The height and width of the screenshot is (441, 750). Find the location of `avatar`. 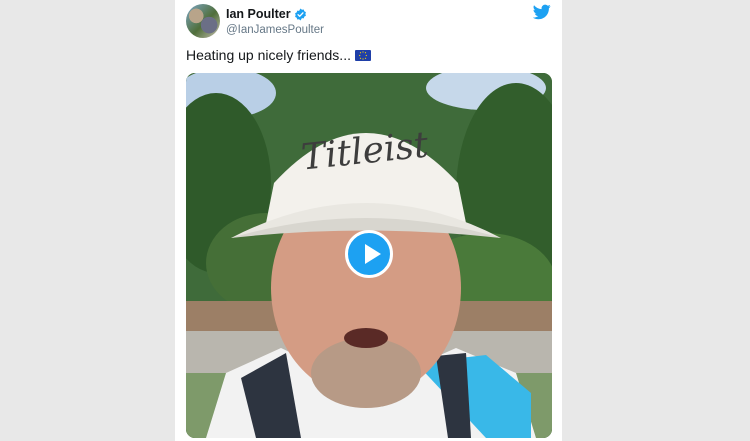

avatar is located at coordinates (203, 21).